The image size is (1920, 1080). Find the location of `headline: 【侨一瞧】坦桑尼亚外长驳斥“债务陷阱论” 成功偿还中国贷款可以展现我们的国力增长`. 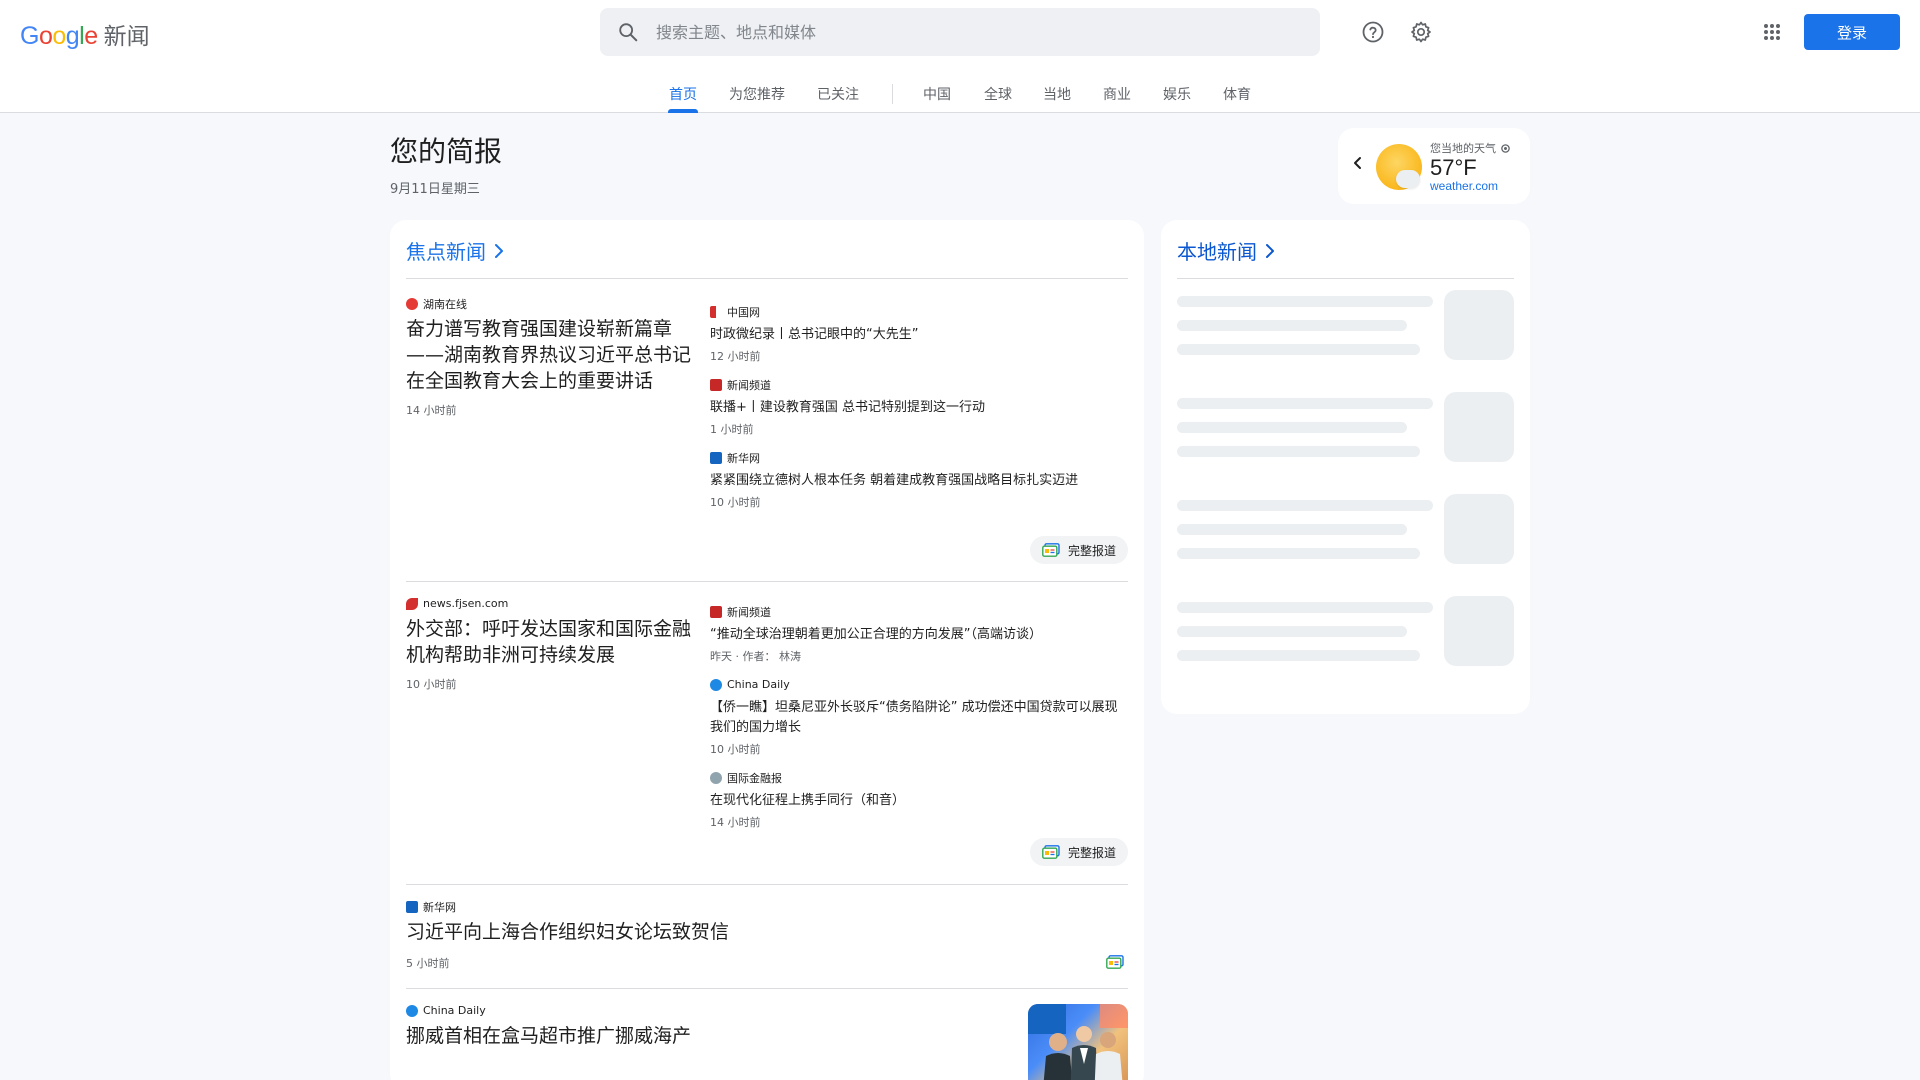

headline: 【侨一瞧】坦桑尼亚外长驳斥“债务陷阱论” 成功偿还中国贷款可以展现我们的国力增长 is located at coordinates (915, 718).